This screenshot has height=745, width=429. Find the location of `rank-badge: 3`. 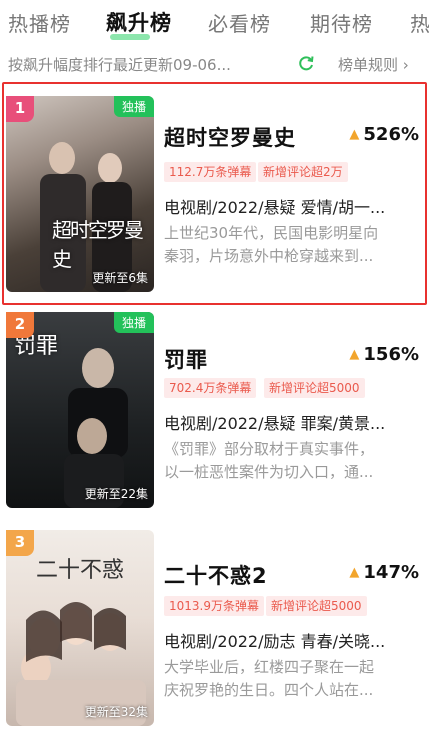

rank-badge: 3 is located at coordinates (20, 543).